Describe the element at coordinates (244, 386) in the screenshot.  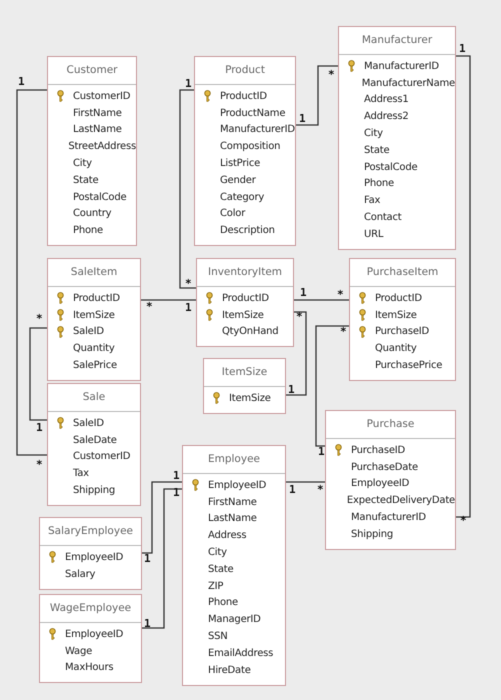
I see `table-box: ItemSize ItemSize` at that location.